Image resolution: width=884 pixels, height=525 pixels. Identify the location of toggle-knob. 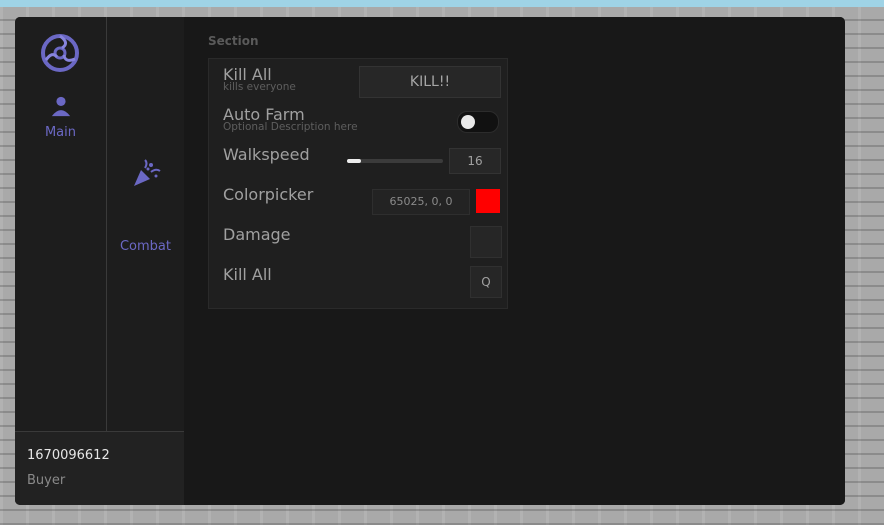
(468, 122).